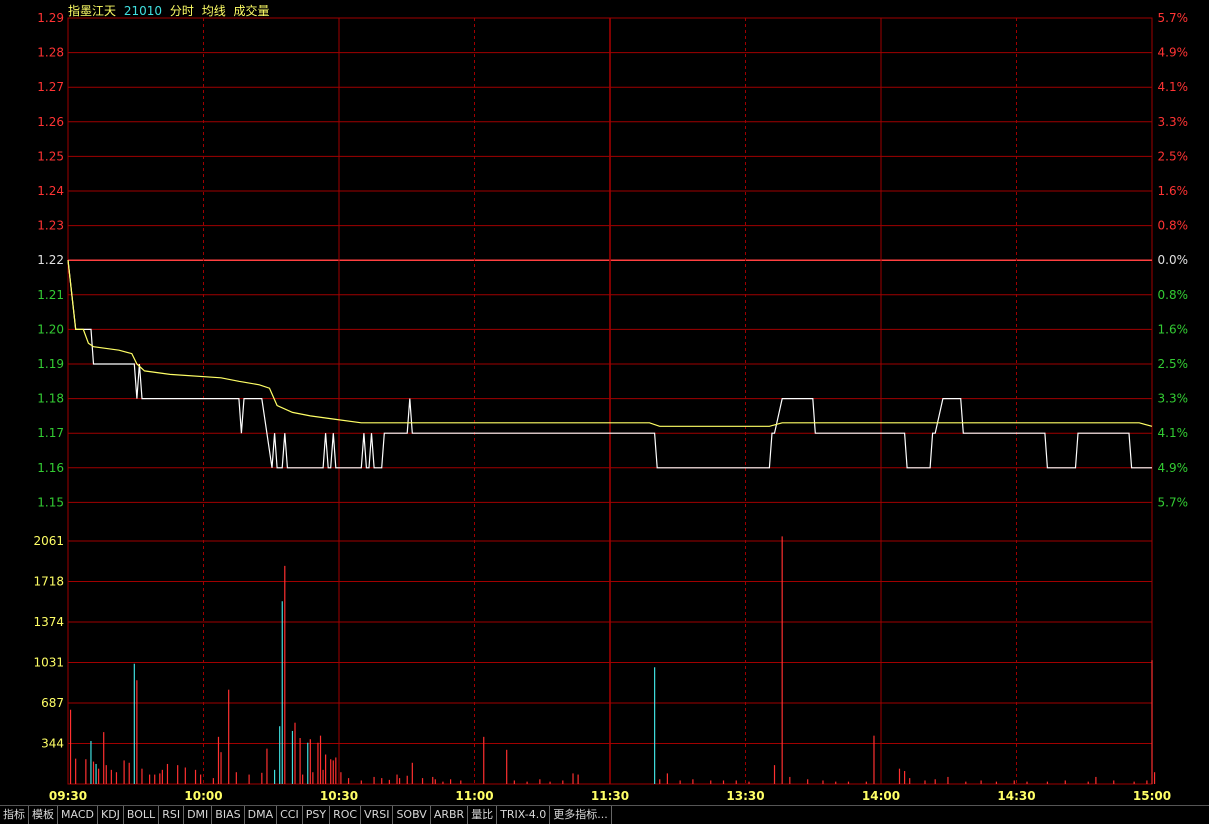 The image size is (1209, 824). I want to click on indicator-tab: MACD, so click(78, 815).